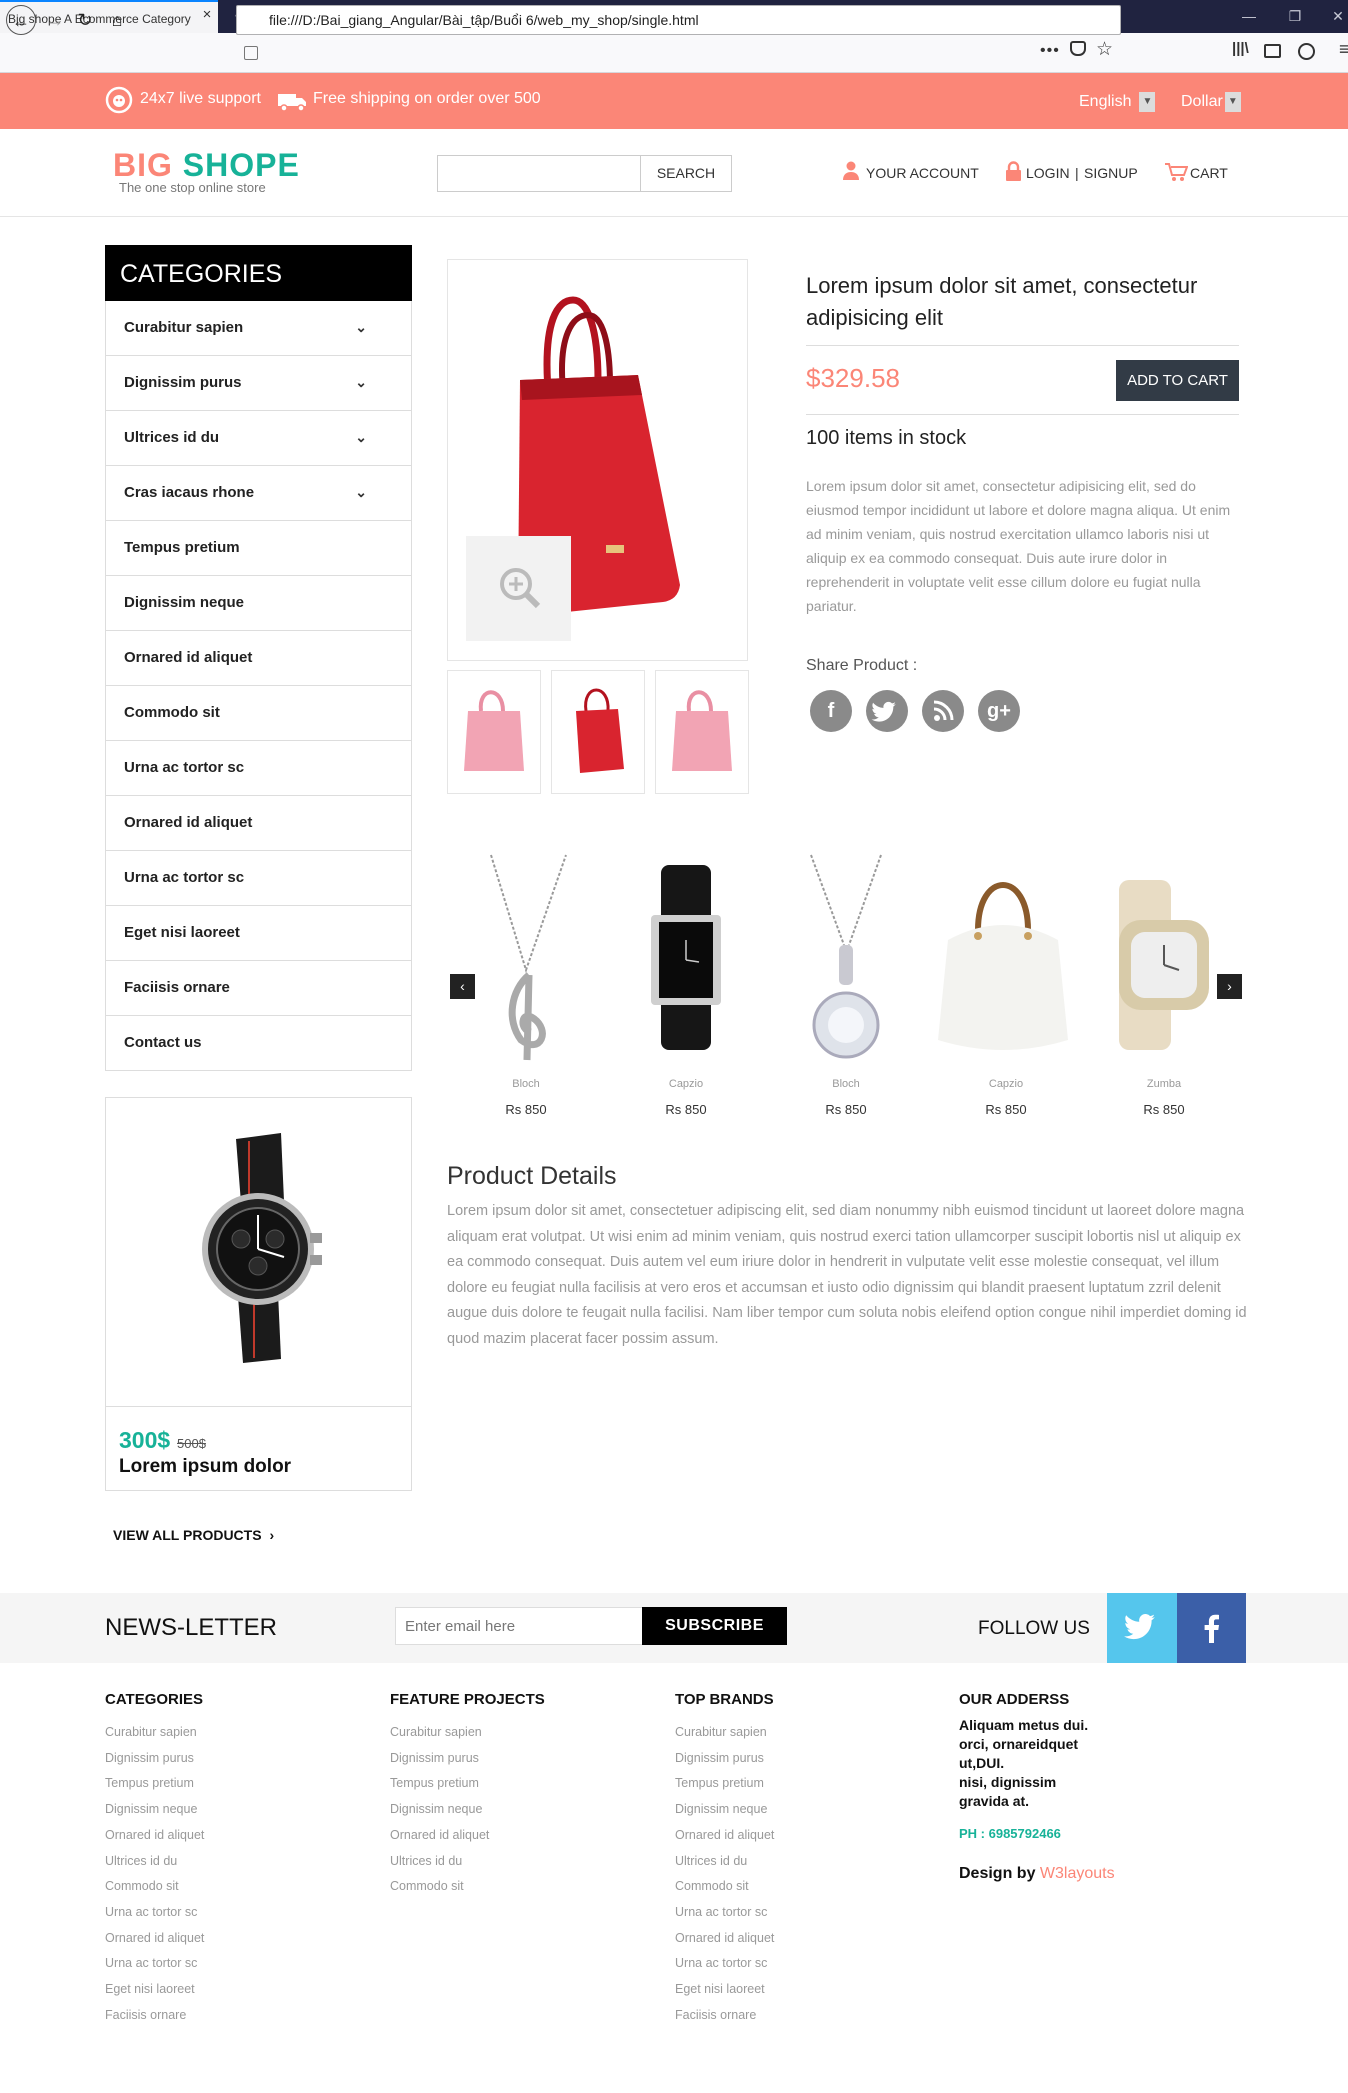 This screenshot has height=2093, width=1348. What do you see at coordinates (117, 20) in the screenshot?
I see `home-icon: ⌂` at bounding box center [117, 20].